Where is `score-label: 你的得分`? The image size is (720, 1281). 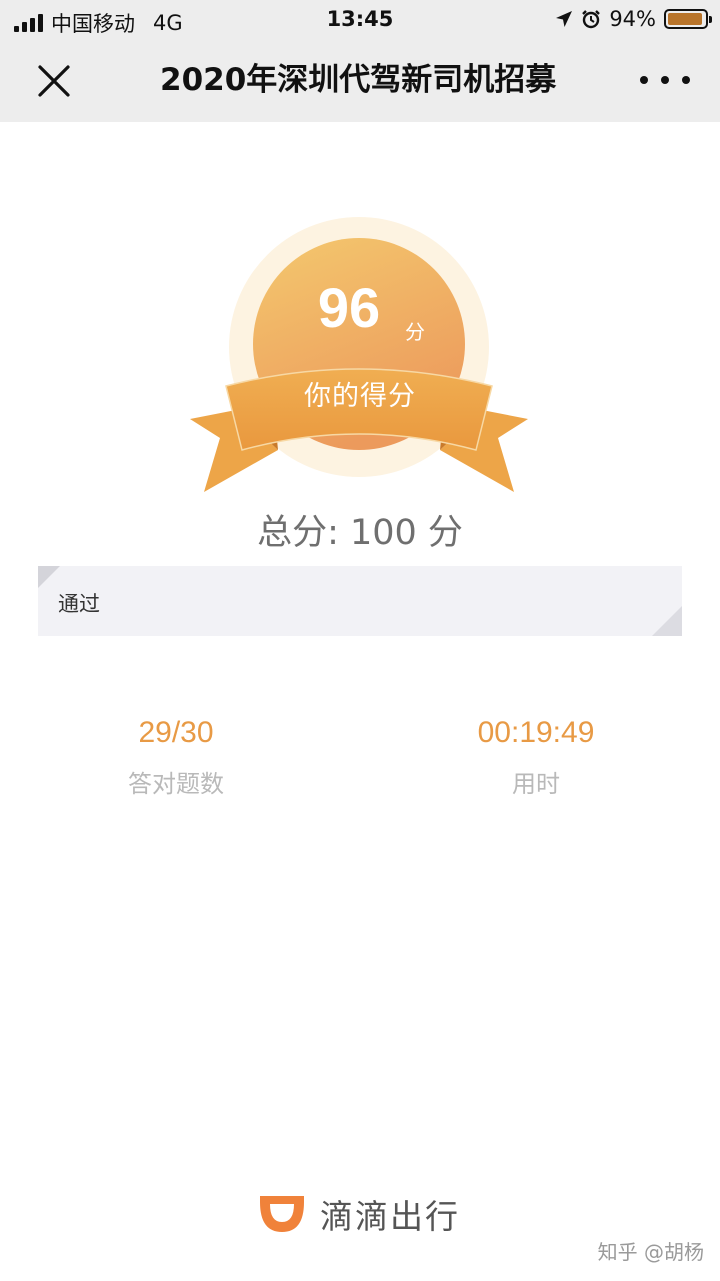 score-label: 你的得分 is located at coordinates (360, 396).